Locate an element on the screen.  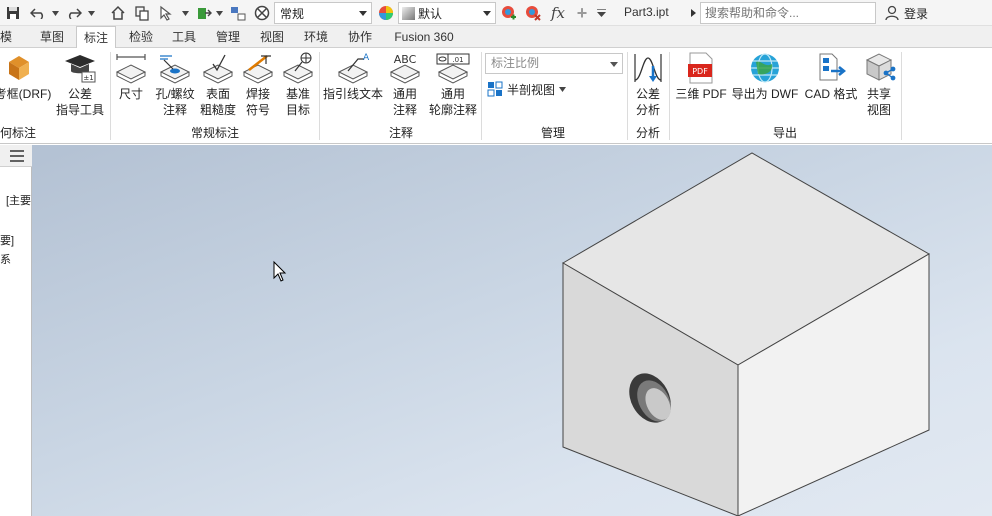
surface-texture-button: 表面 粗糙度 is located at coordinates (218, 85).